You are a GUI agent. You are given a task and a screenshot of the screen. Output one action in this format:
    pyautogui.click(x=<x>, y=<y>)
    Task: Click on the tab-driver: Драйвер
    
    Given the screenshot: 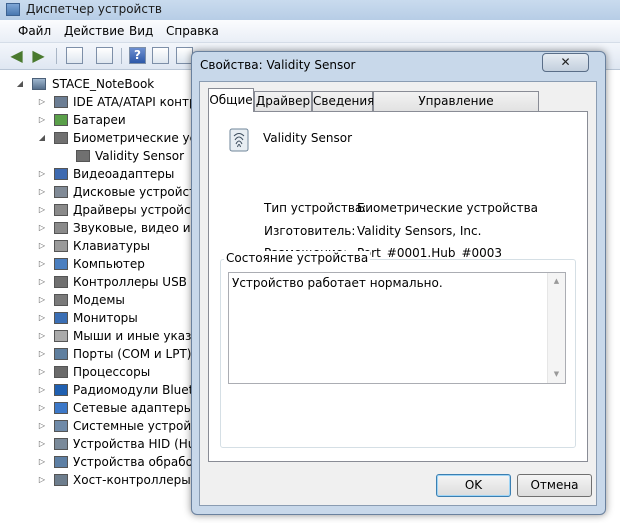 What is the action you would take?
    pyautogui.click(x=283, y=101)
    